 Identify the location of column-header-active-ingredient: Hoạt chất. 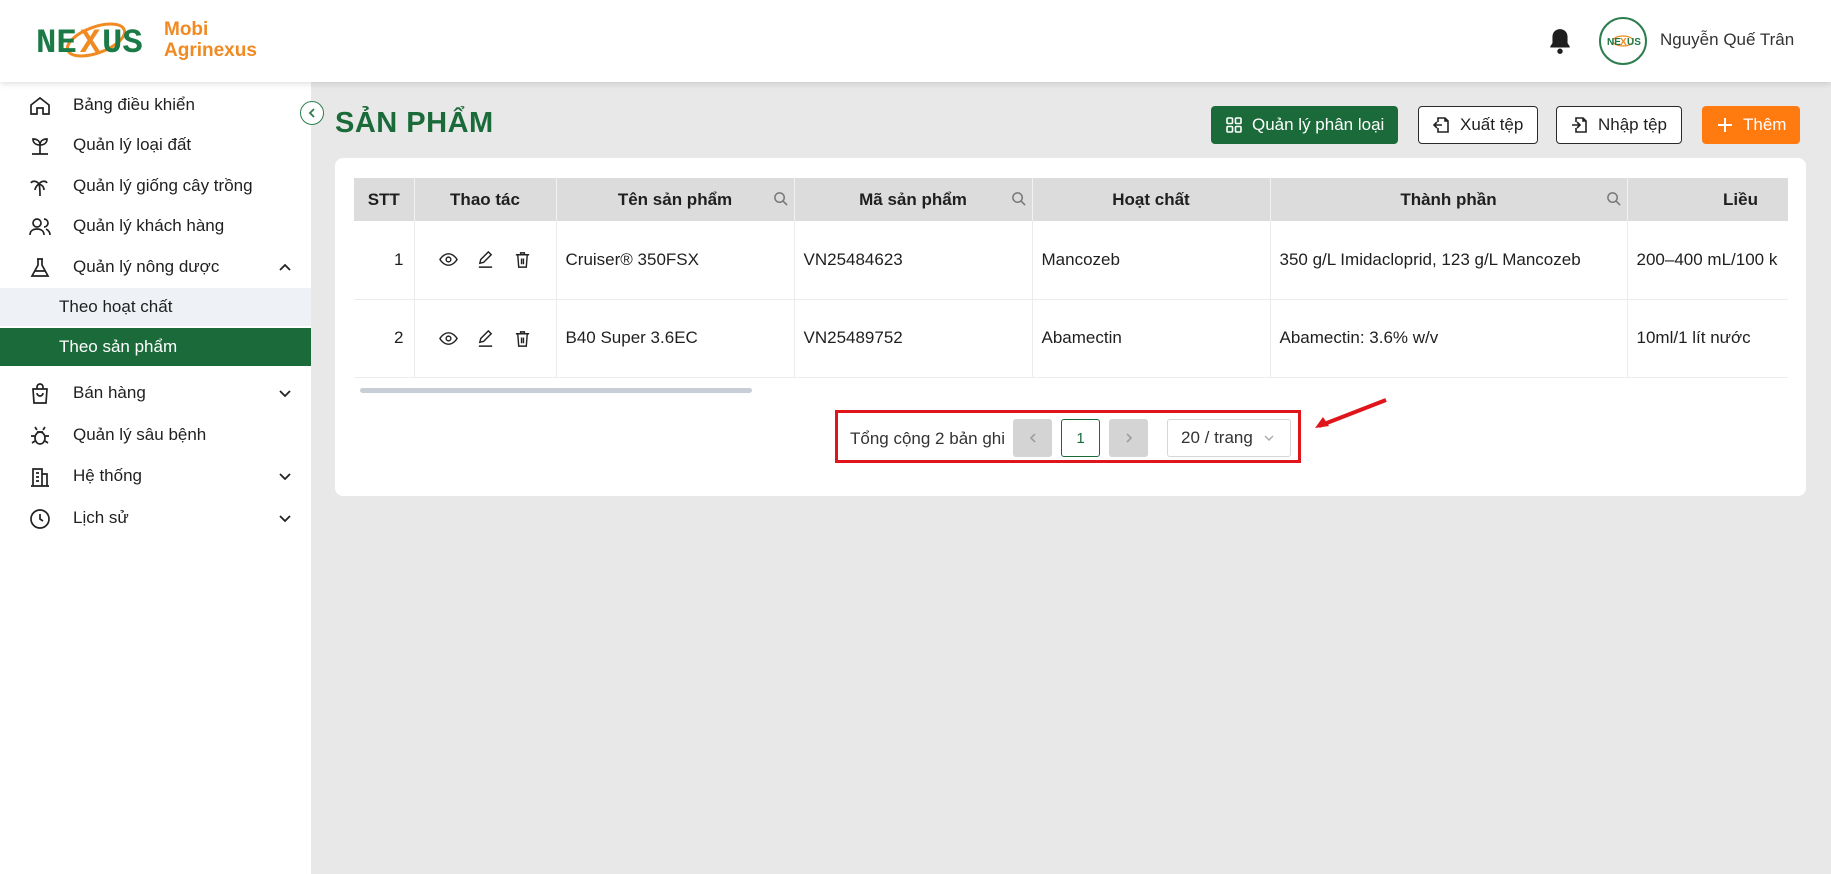
(1151, 199).